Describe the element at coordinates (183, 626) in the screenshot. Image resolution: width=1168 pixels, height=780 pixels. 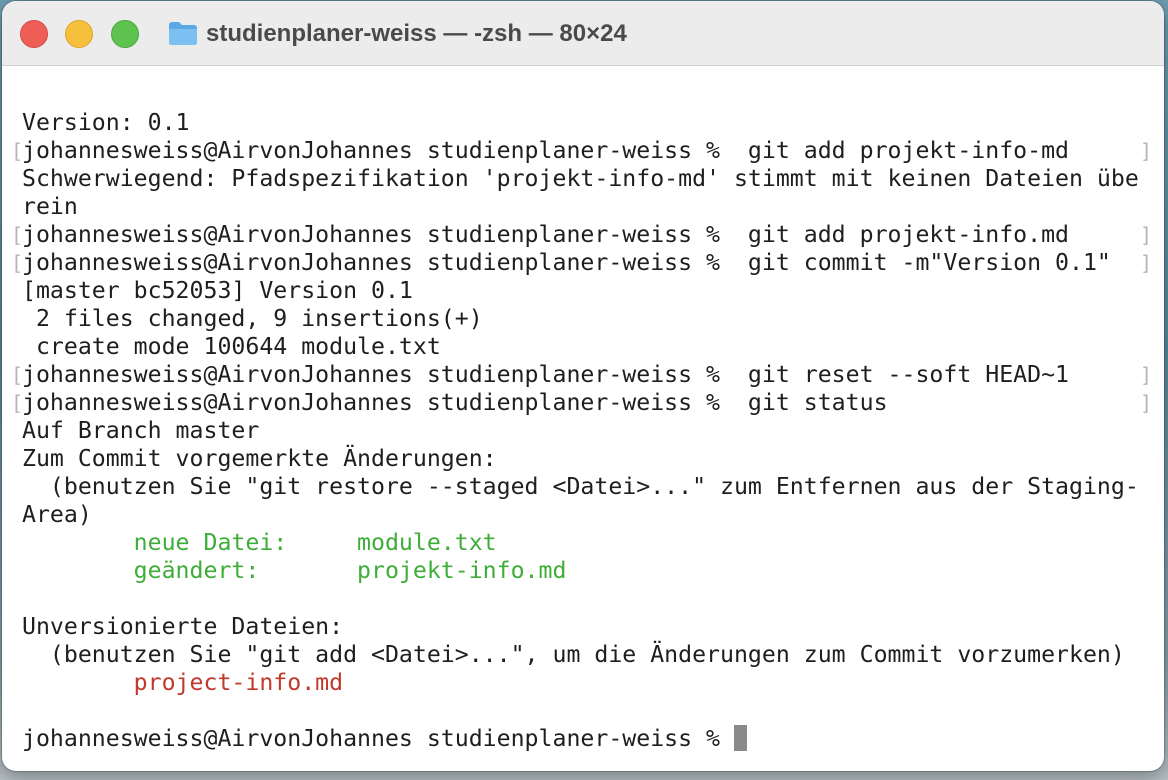
I see `output-line: Unversionierte Dateien:` at that location.